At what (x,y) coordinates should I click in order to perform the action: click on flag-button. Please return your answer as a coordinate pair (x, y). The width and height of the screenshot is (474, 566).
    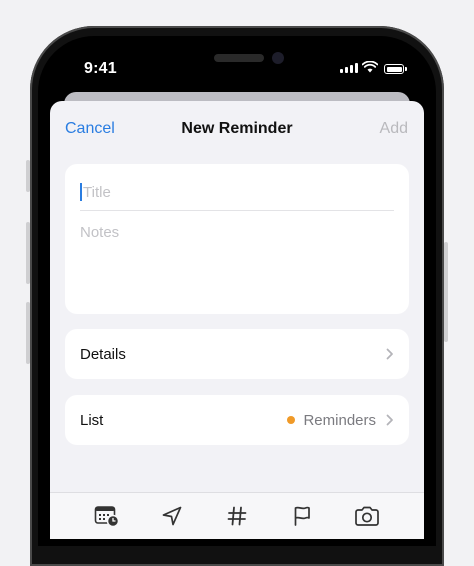
    Looking at the image, I should click on (302, 516).